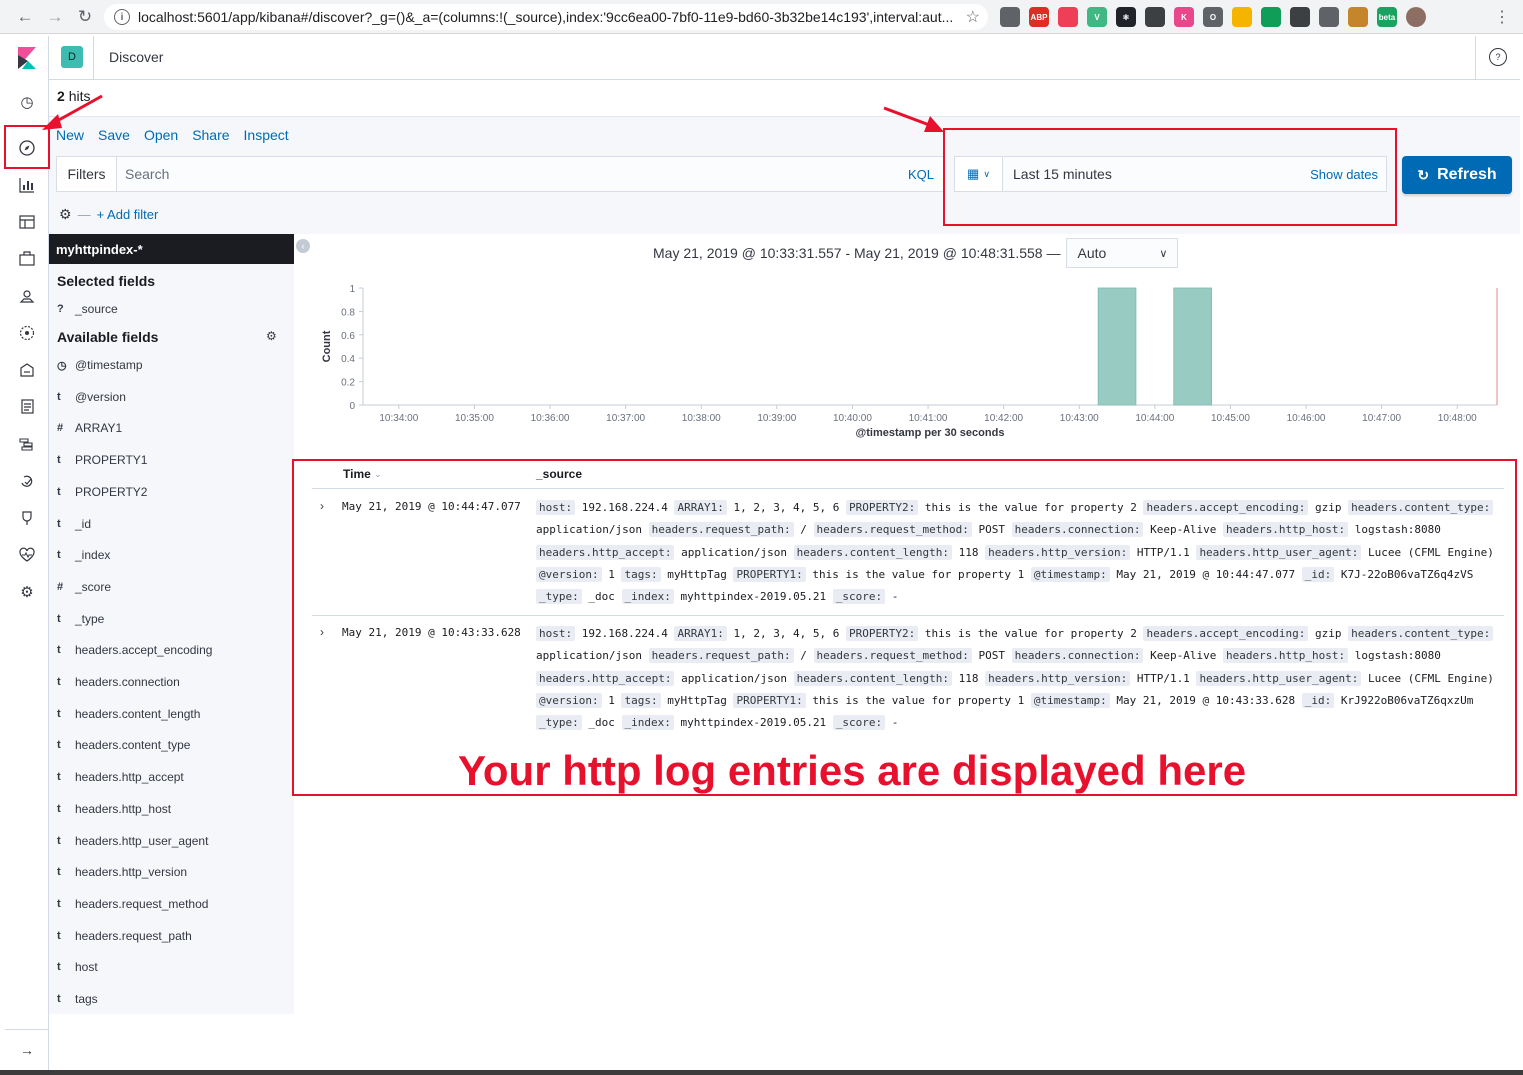 Image resolution: width=1523 pixels, height=1075 pixels. I want to click on field-item: t host, so click(77, 967).